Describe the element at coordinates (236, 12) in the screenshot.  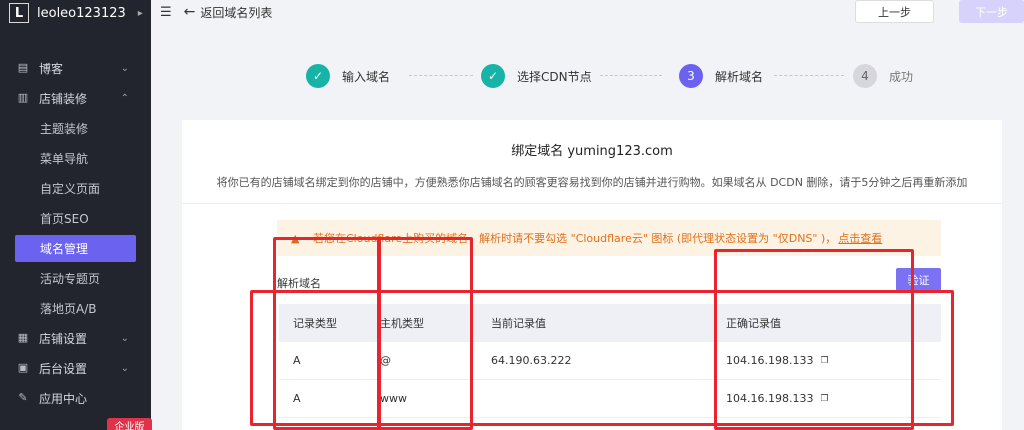
I see `back-label: 返回域名列表` at that location.